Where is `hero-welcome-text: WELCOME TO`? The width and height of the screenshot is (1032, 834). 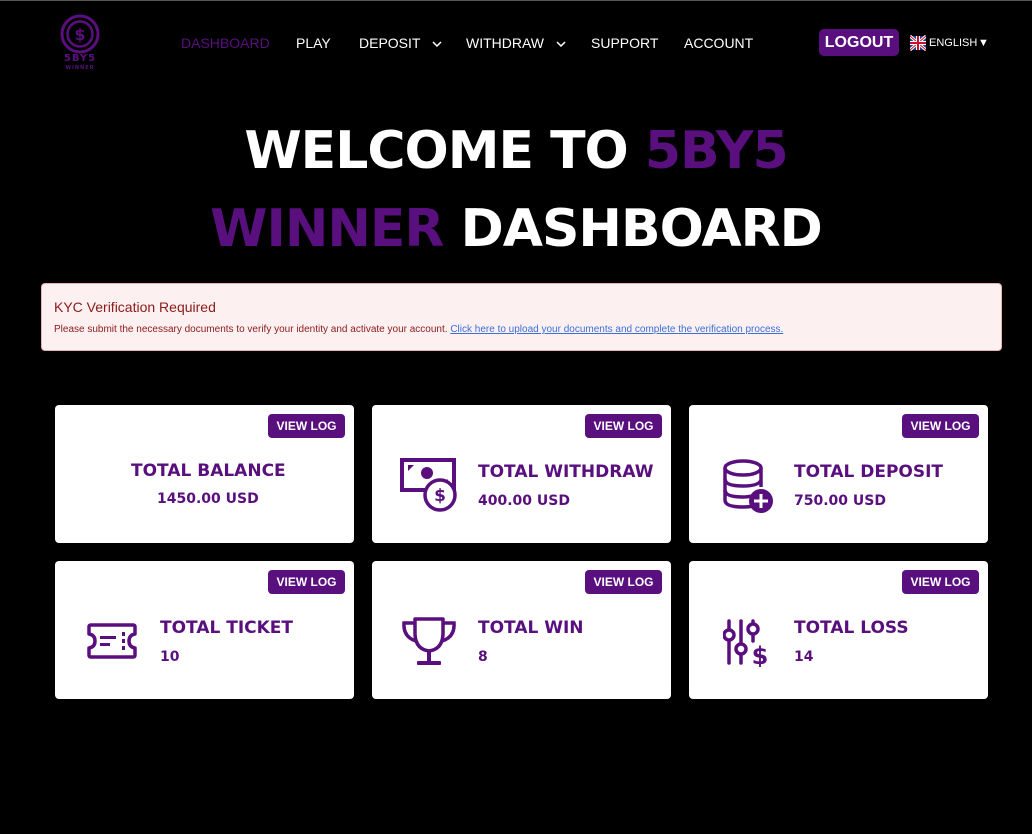
hero-welcome-text: WELCOME TO is located at coordinates (436, 151).